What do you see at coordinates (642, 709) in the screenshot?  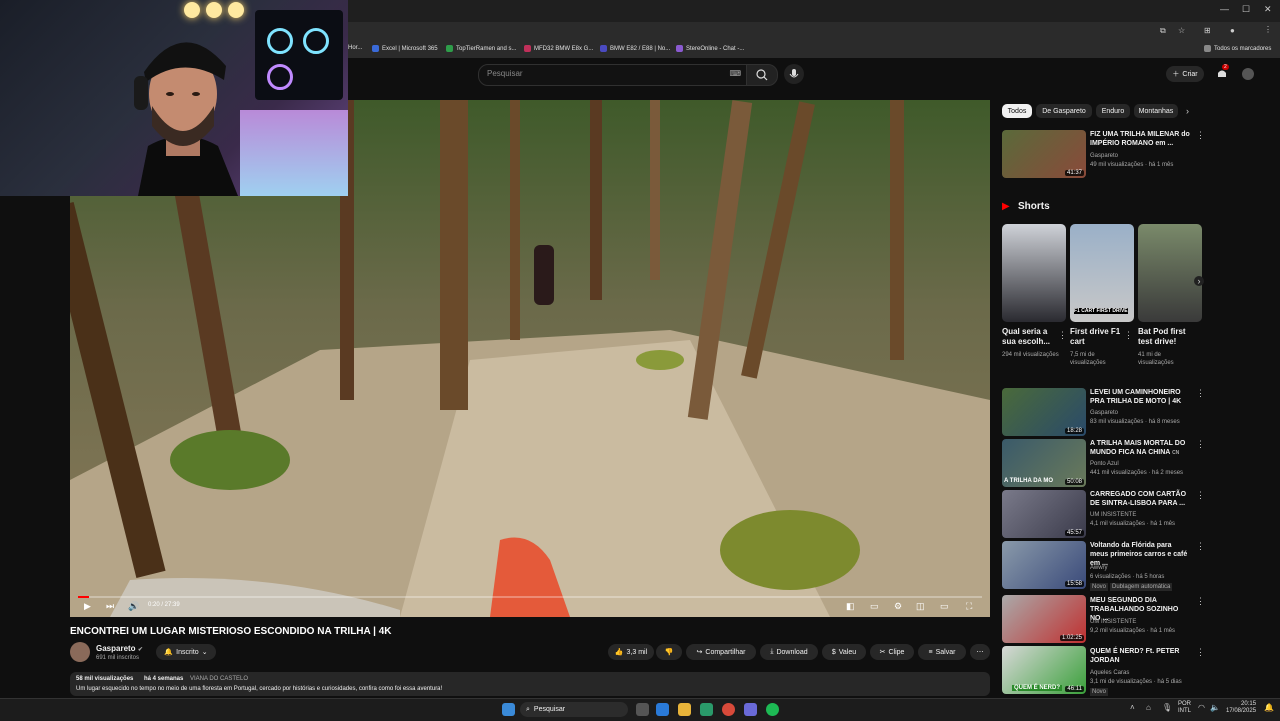 I see `task-view-icon` at bounding box center [642, 709].